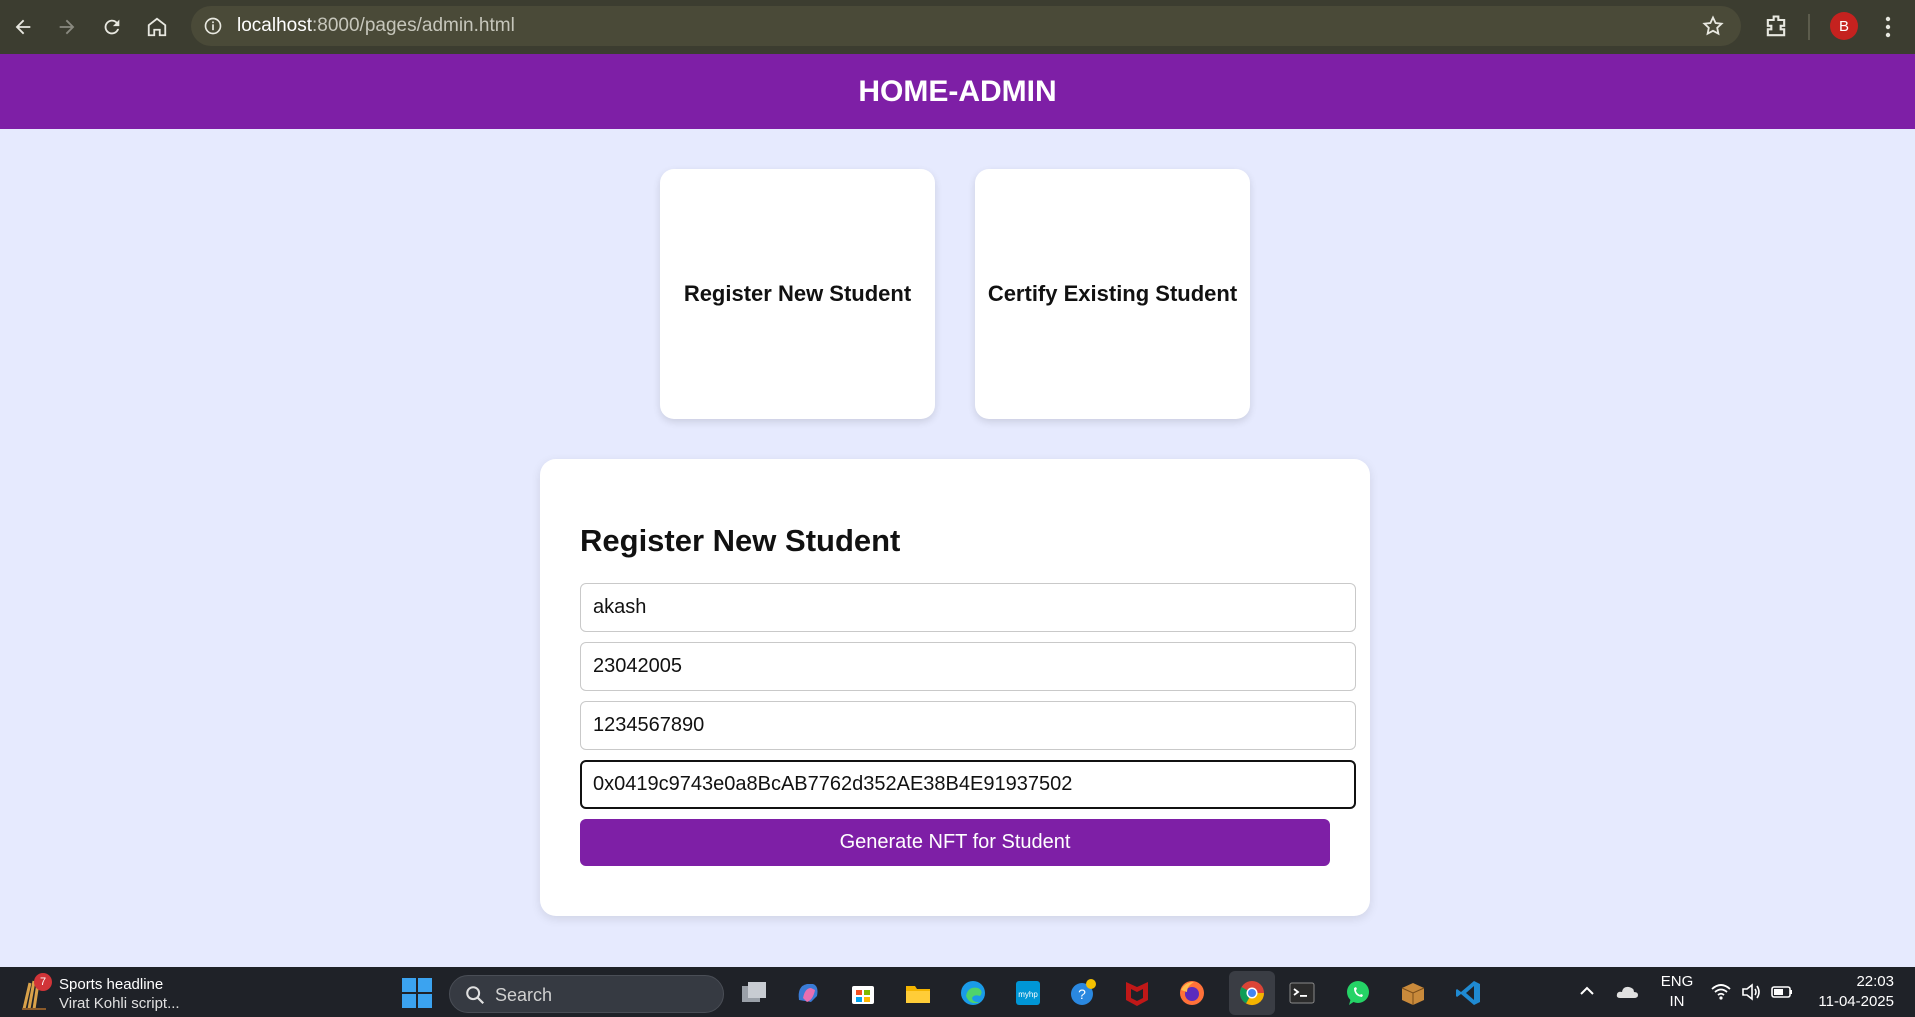  I want to click on windows-start-icon, so click(417, 993).